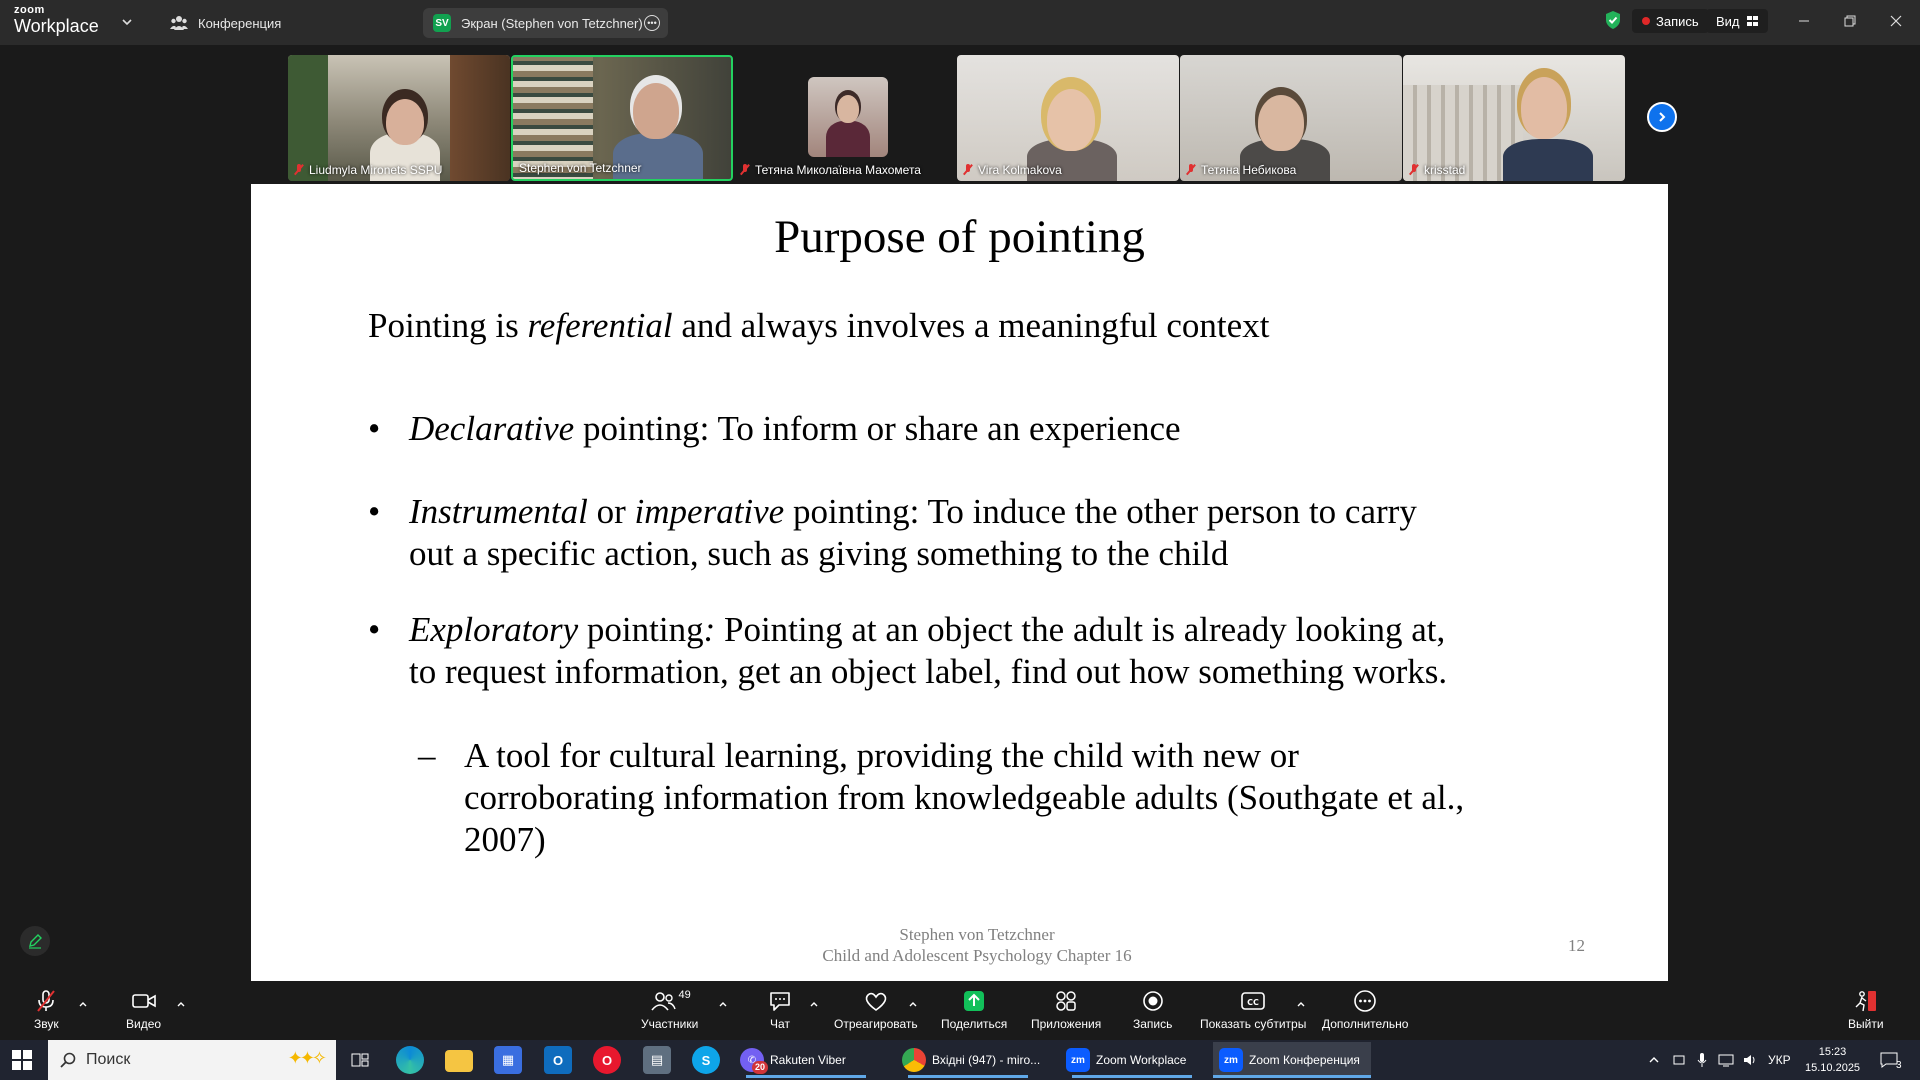 This screenshot has height=1080, width=1920. What do you see at coordinates (29, 10) in the screenshot?
I see `logo-line1: zoom` at bounding box center [29, 10].